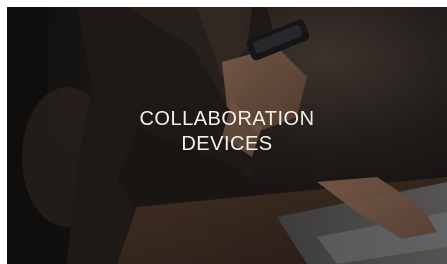  Describe the element at coordinates (227, 119) in the screenshot. I see `card-title-line-1: COLLABORATION` at that location.